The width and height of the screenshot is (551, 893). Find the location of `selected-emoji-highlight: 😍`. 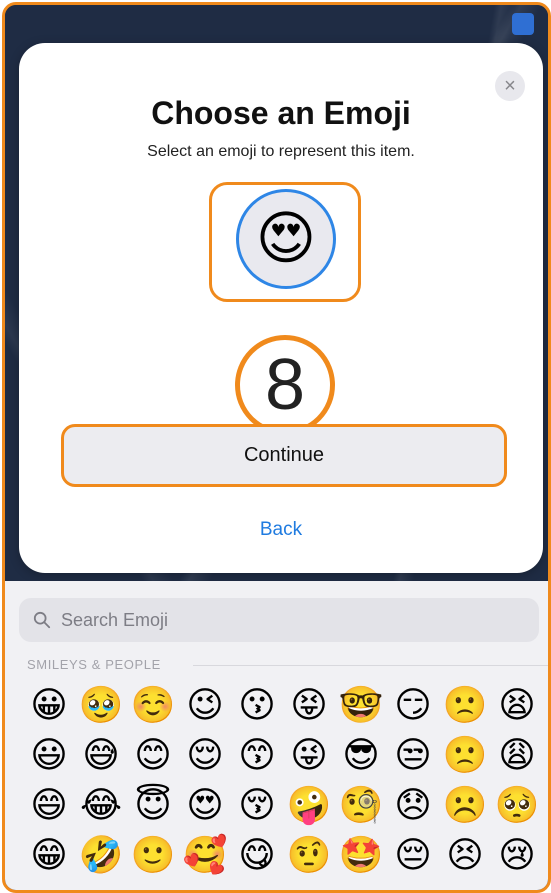

selected-emoji-highlight: 😍 is located at coordinates (285, 242).